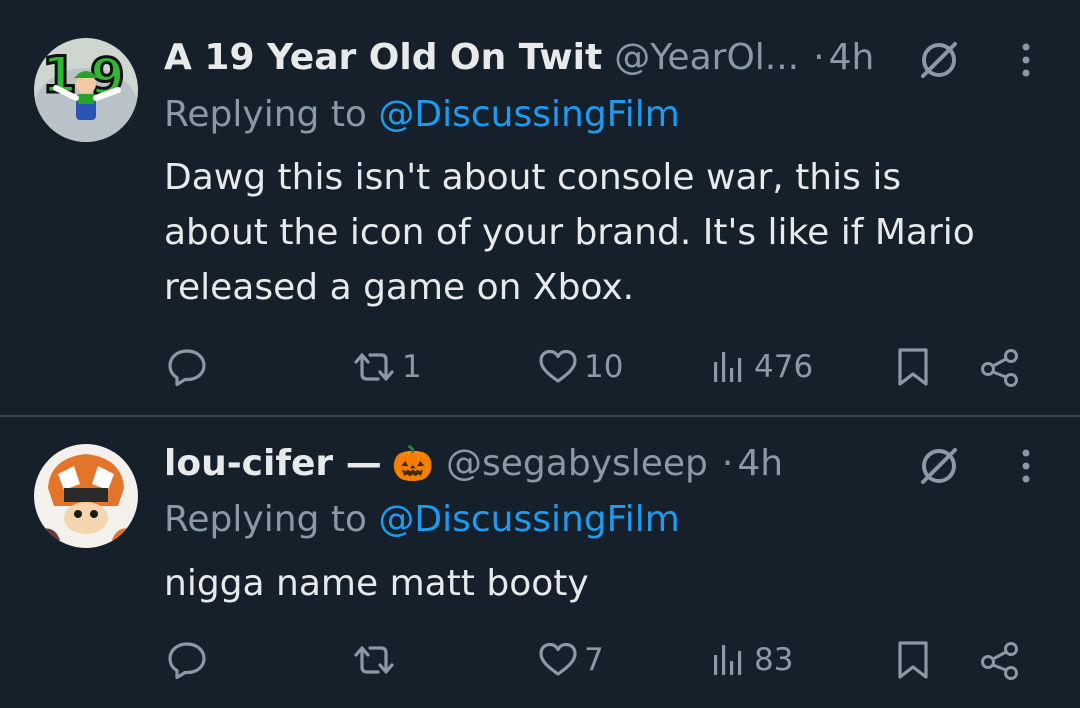  What do you see at coordinates (784, 367) in the screenshot?
I see `view-count: 476` at bounding box center [784, 367].